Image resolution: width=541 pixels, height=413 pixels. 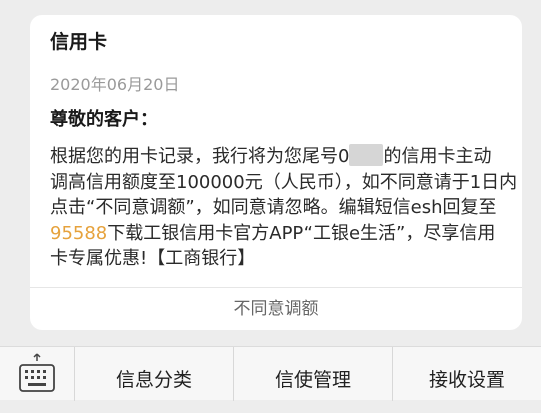 What do you see at coordinates (281, 259) in the screenshot?
I see `message-line: 卡专属优惠!【工商银行】` at bounding box center [281, 259].